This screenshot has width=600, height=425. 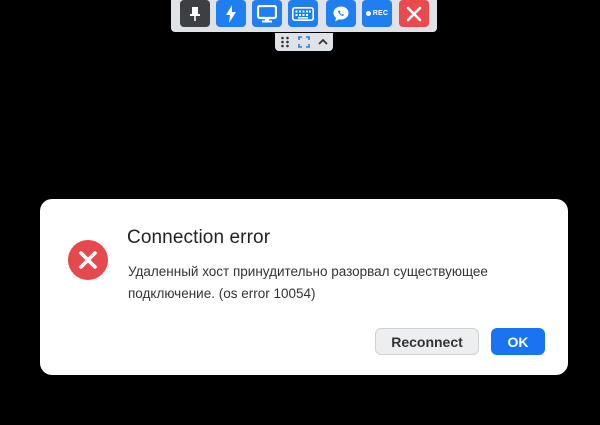 I want to click on record-button: REC, so click(x=377, y=13).